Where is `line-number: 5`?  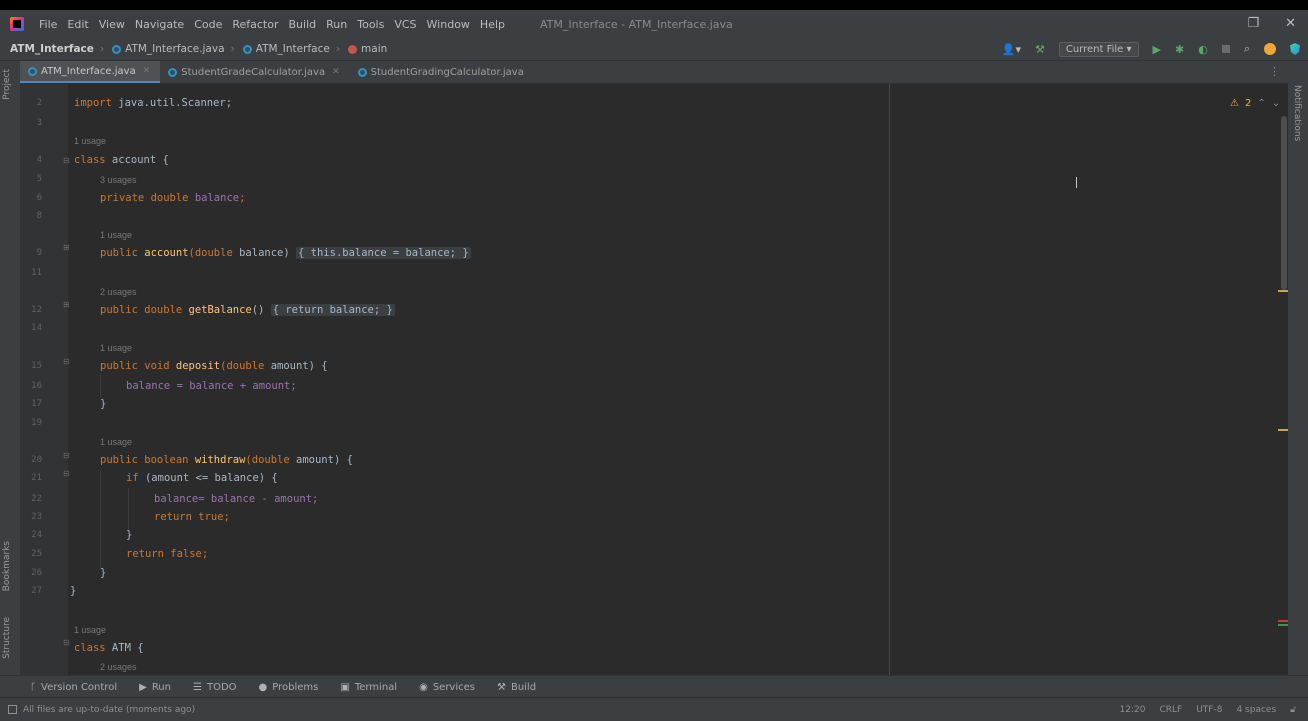 line-number: 5 is located at coordinates (39, 179).